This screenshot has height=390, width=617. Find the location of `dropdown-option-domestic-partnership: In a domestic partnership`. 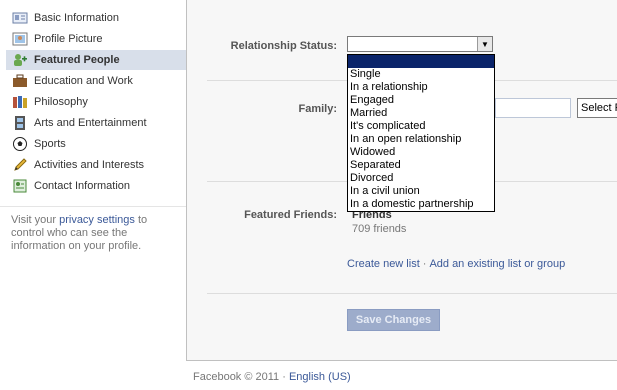

dropdown-option-domestic-partnership: In a domestic partnership is located at coordinates (421, 204).